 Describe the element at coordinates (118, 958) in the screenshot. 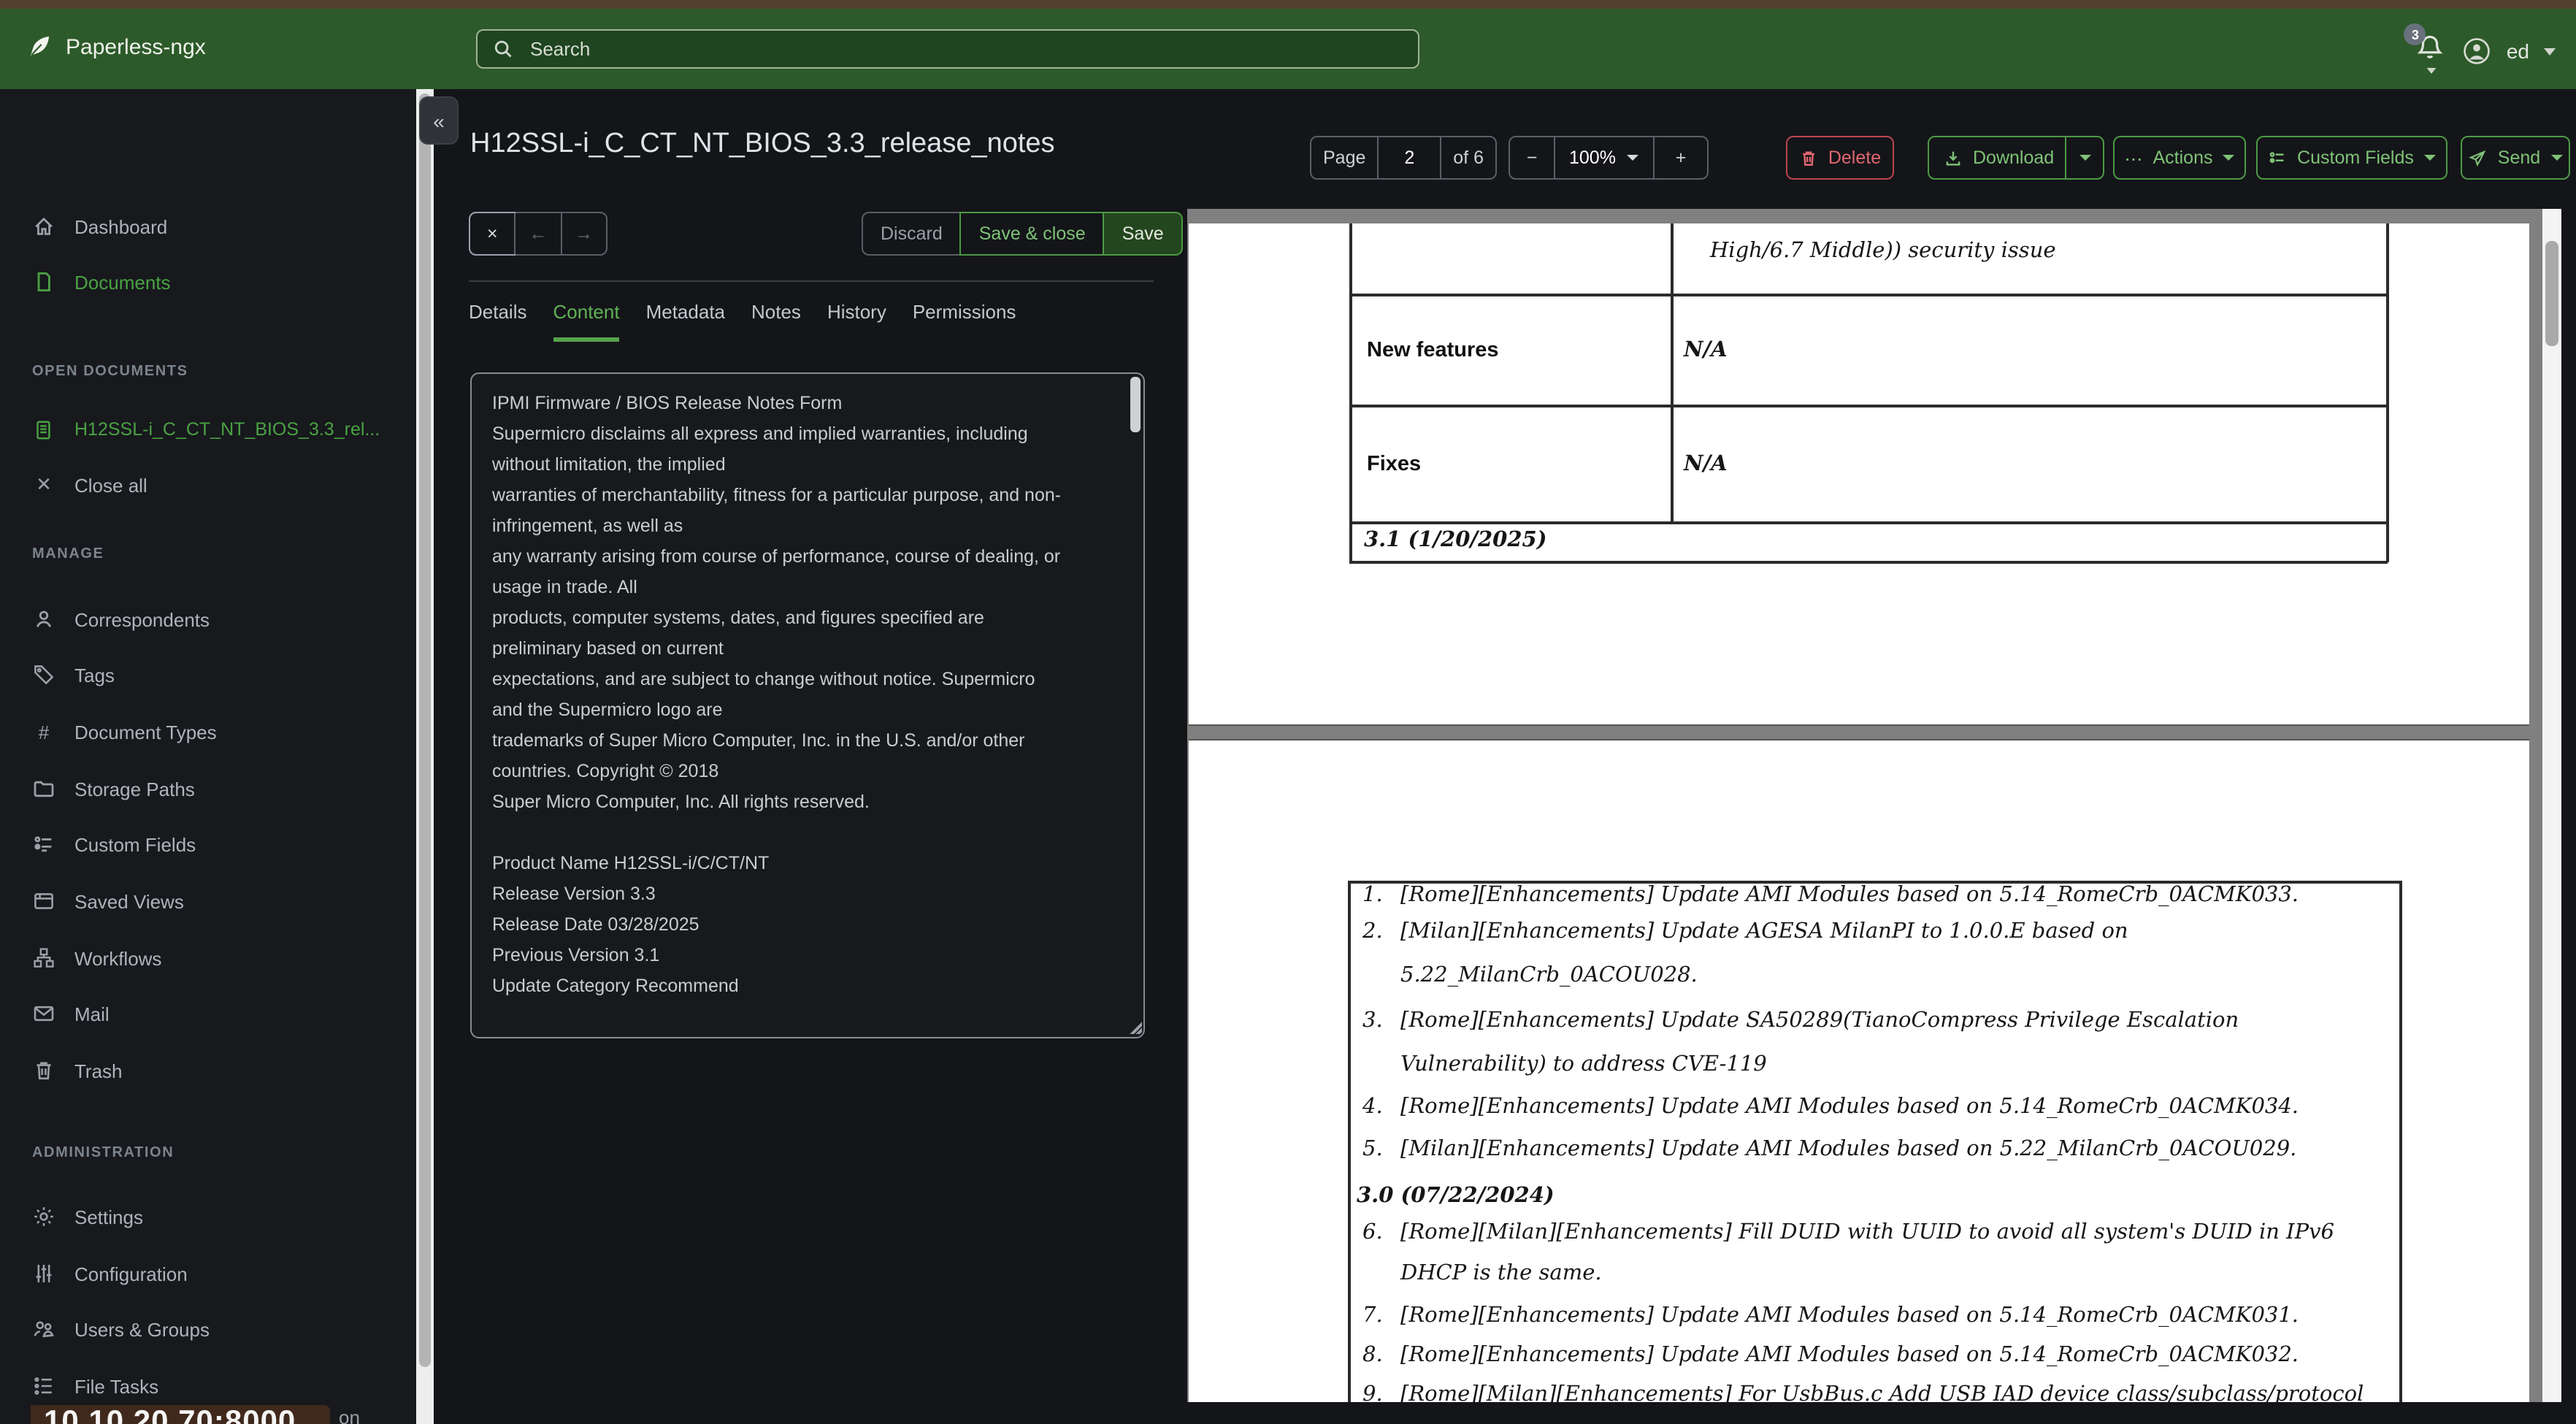

I see `sidebar-item-label: Workflows` at that location.